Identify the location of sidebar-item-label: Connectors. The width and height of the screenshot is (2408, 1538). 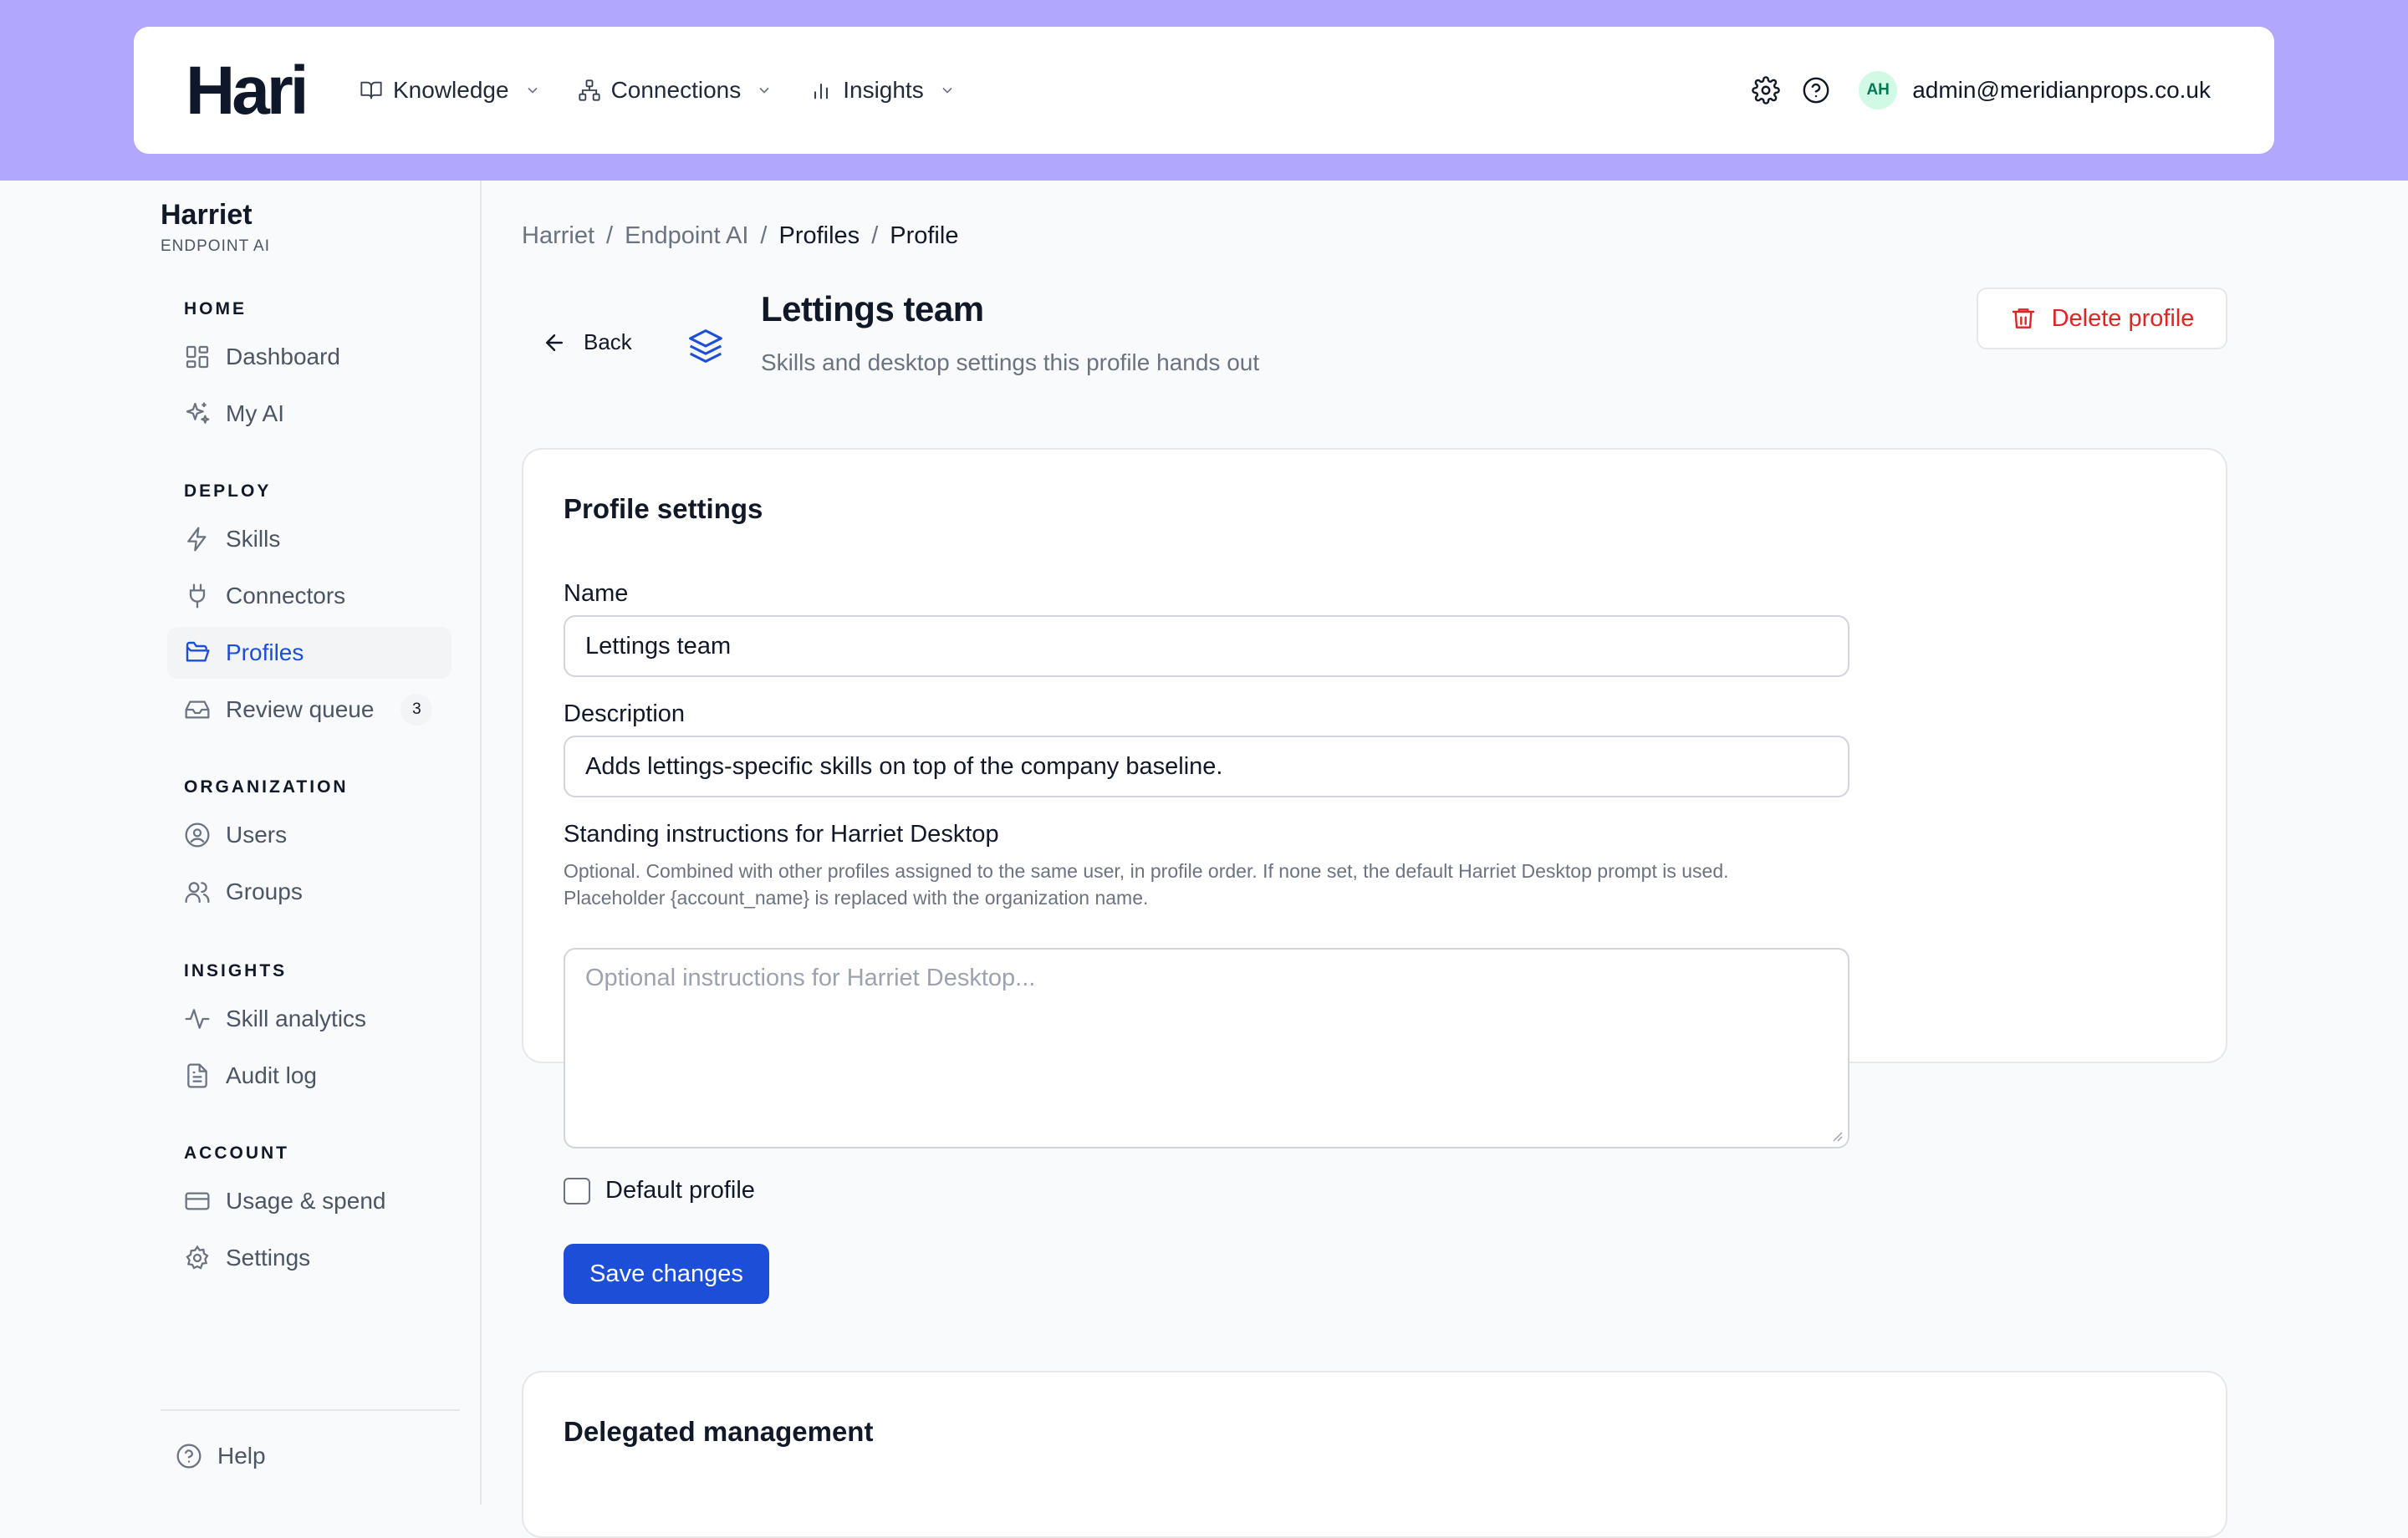
(286, 596).